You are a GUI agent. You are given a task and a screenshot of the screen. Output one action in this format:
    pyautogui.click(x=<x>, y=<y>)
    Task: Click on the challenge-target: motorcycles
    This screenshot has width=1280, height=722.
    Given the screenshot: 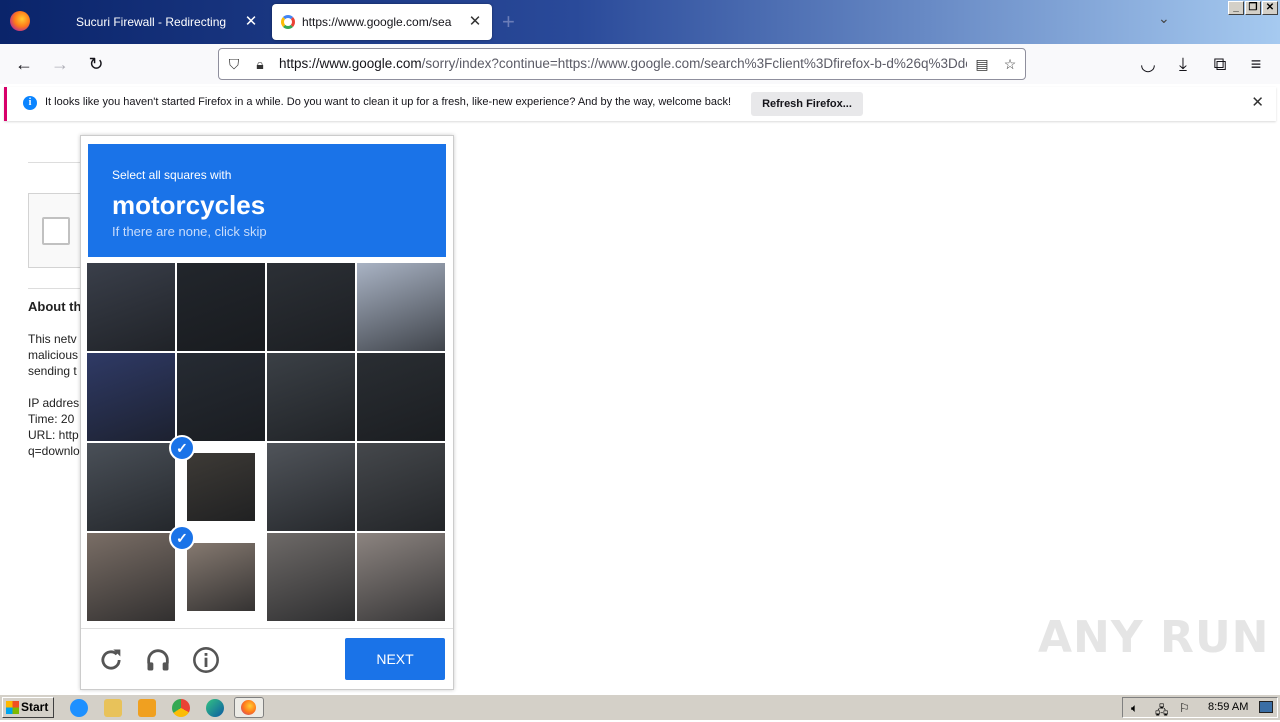 What is the action you would take?
    pyautogui.click(x=189, y=205)
    